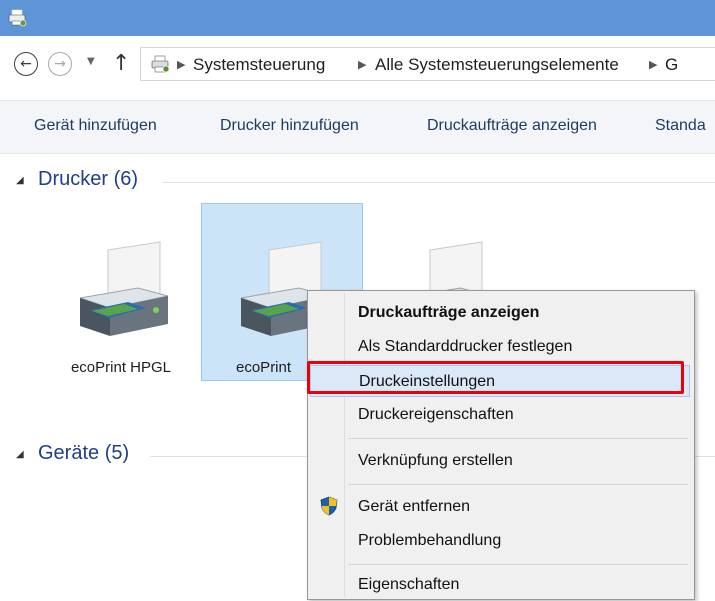 This screenshot has width=715, height=601. Describe the element at coordinates (438, 182) in the screenshot. I see `group-divider` at that location.